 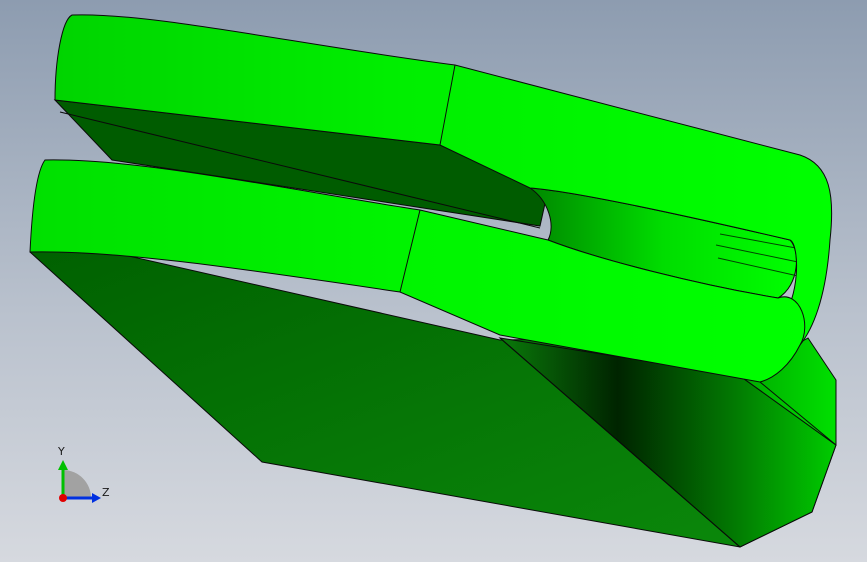 What do you see at coordinates (106, 492) in the screenshot?
I see `triad-z-label: Z` at bounding box center [106, 492].